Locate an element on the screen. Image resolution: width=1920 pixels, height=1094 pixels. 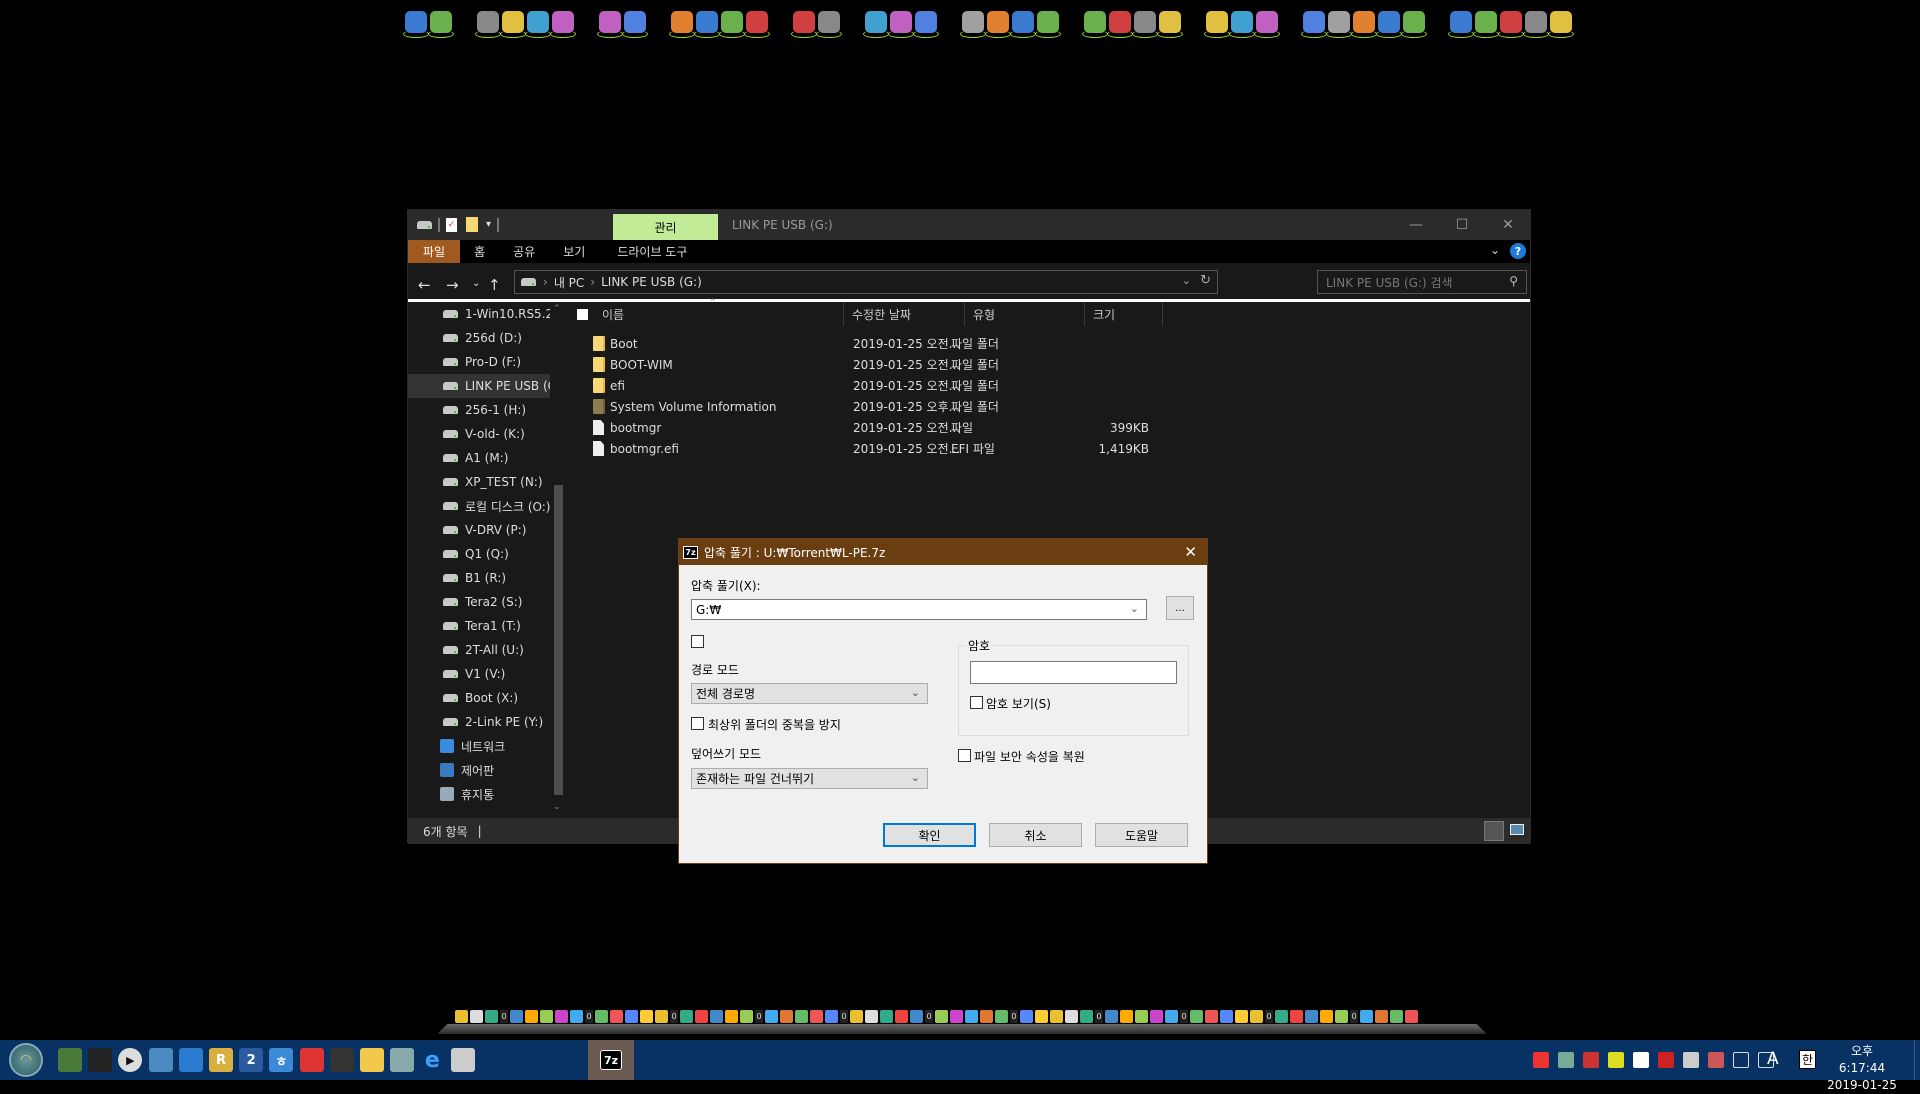
eliminate-duplication-checkbox is located at coordinates (697, 723).